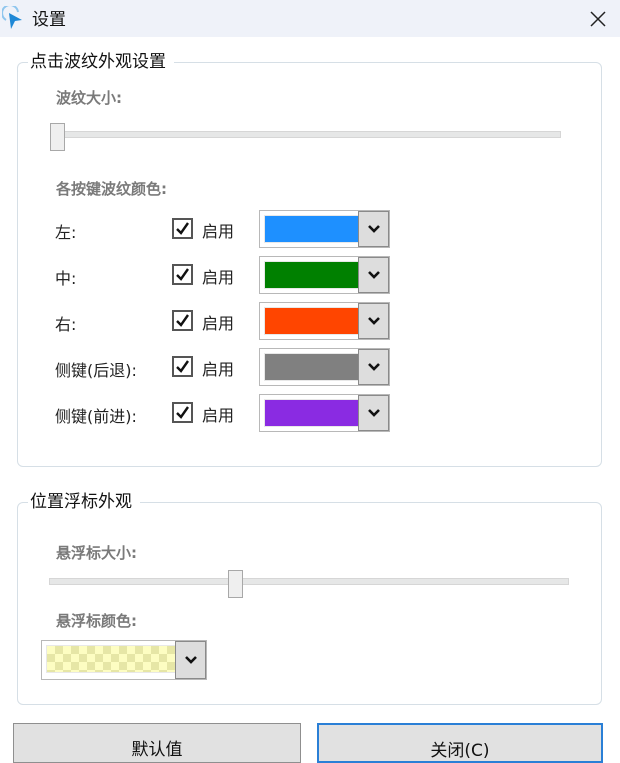 The height and width of the screenshot is (763, 620). I want to click on ripple-color-row: 左: 启用, so click(309, 229).